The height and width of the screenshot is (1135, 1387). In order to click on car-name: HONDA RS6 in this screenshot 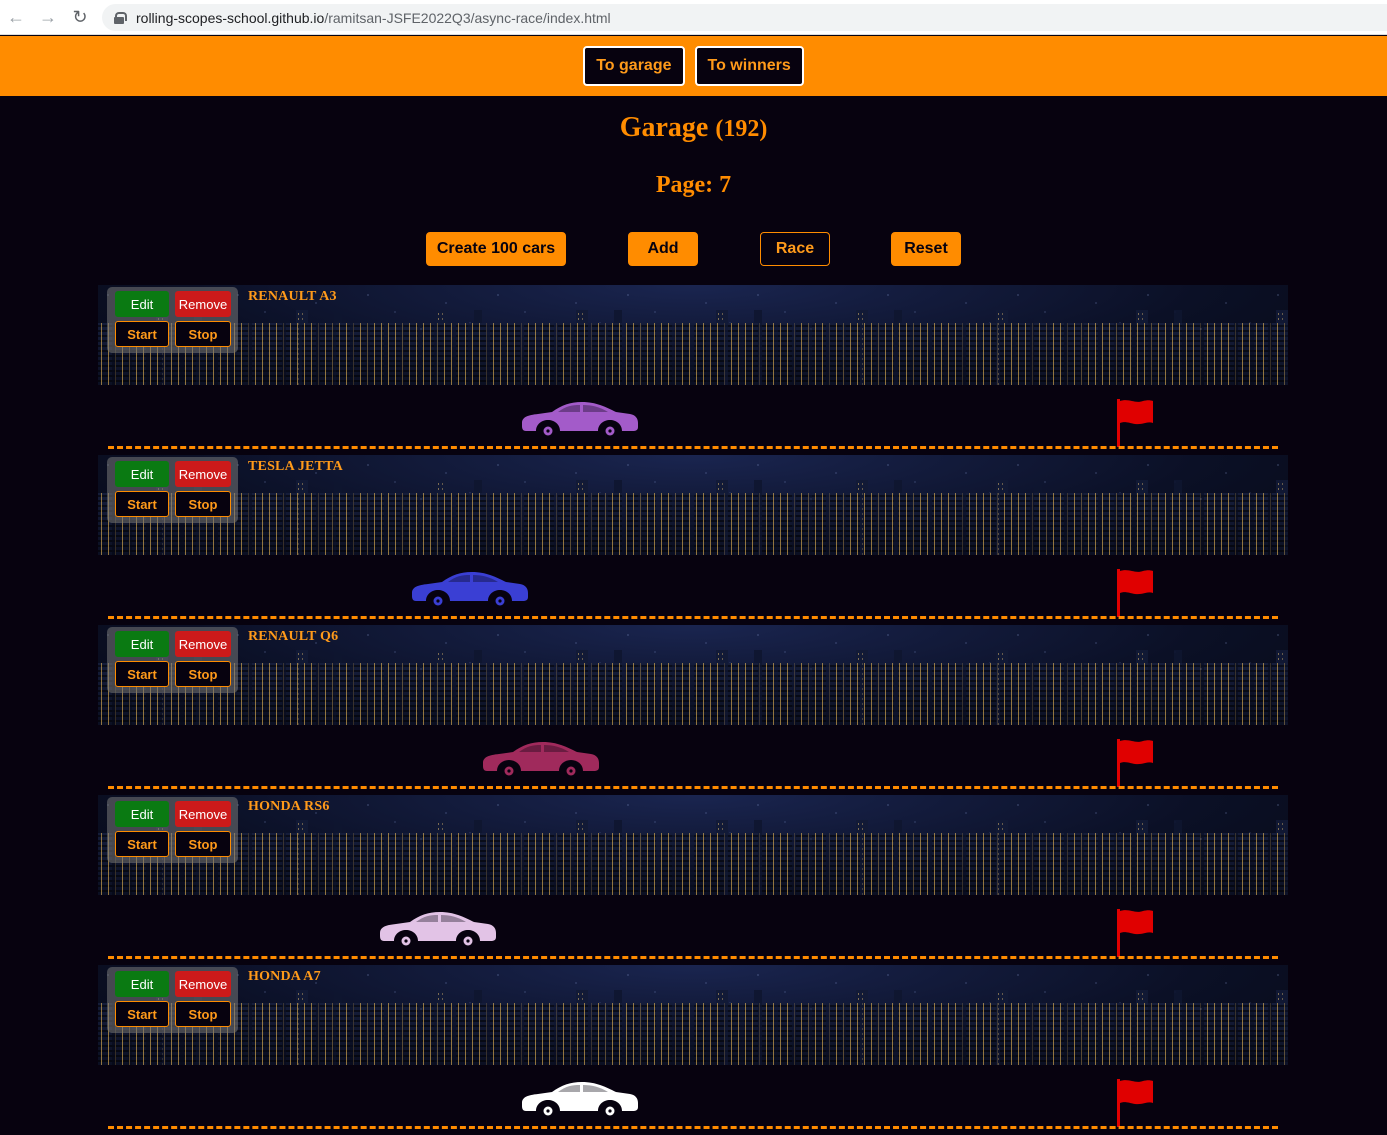, I will do `click(289, 806)`.